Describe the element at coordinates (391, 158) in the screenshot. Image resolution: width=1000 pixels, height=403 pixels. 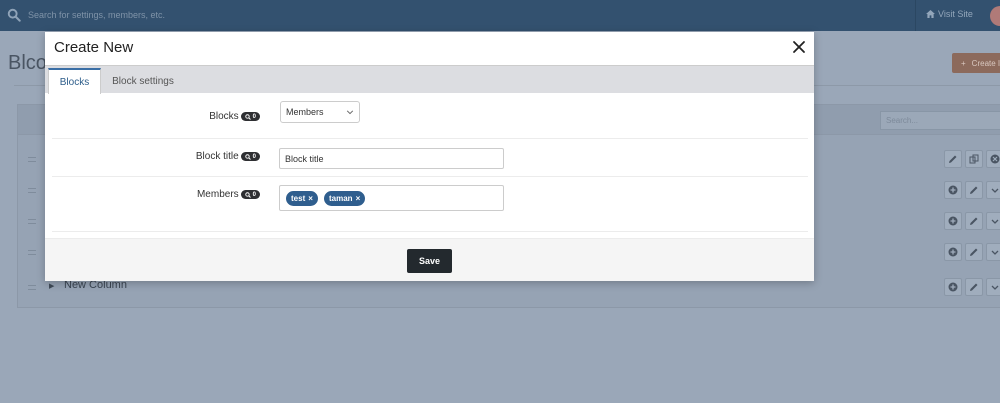
I see `block-title-input` at that location.